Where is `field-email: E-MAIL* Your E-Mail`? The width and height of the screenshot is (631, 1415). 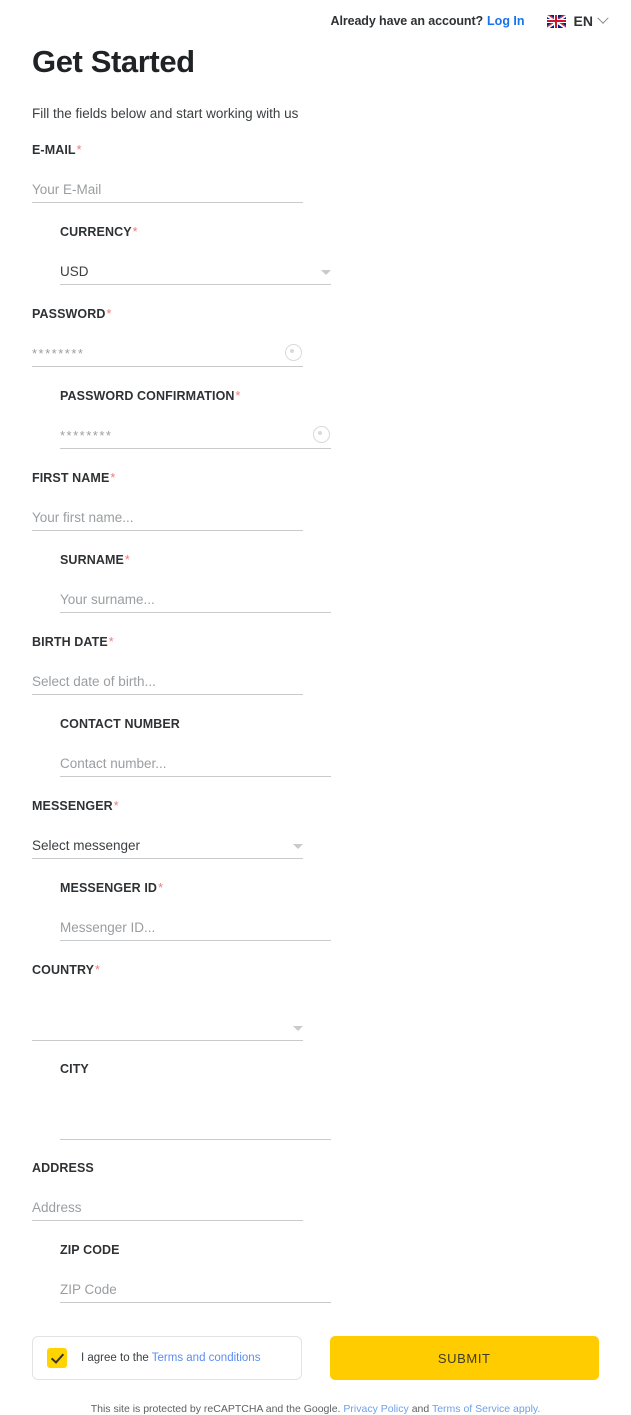 field-email: E-MAIL* Your E-Mail is located at coordinates (167, 184).